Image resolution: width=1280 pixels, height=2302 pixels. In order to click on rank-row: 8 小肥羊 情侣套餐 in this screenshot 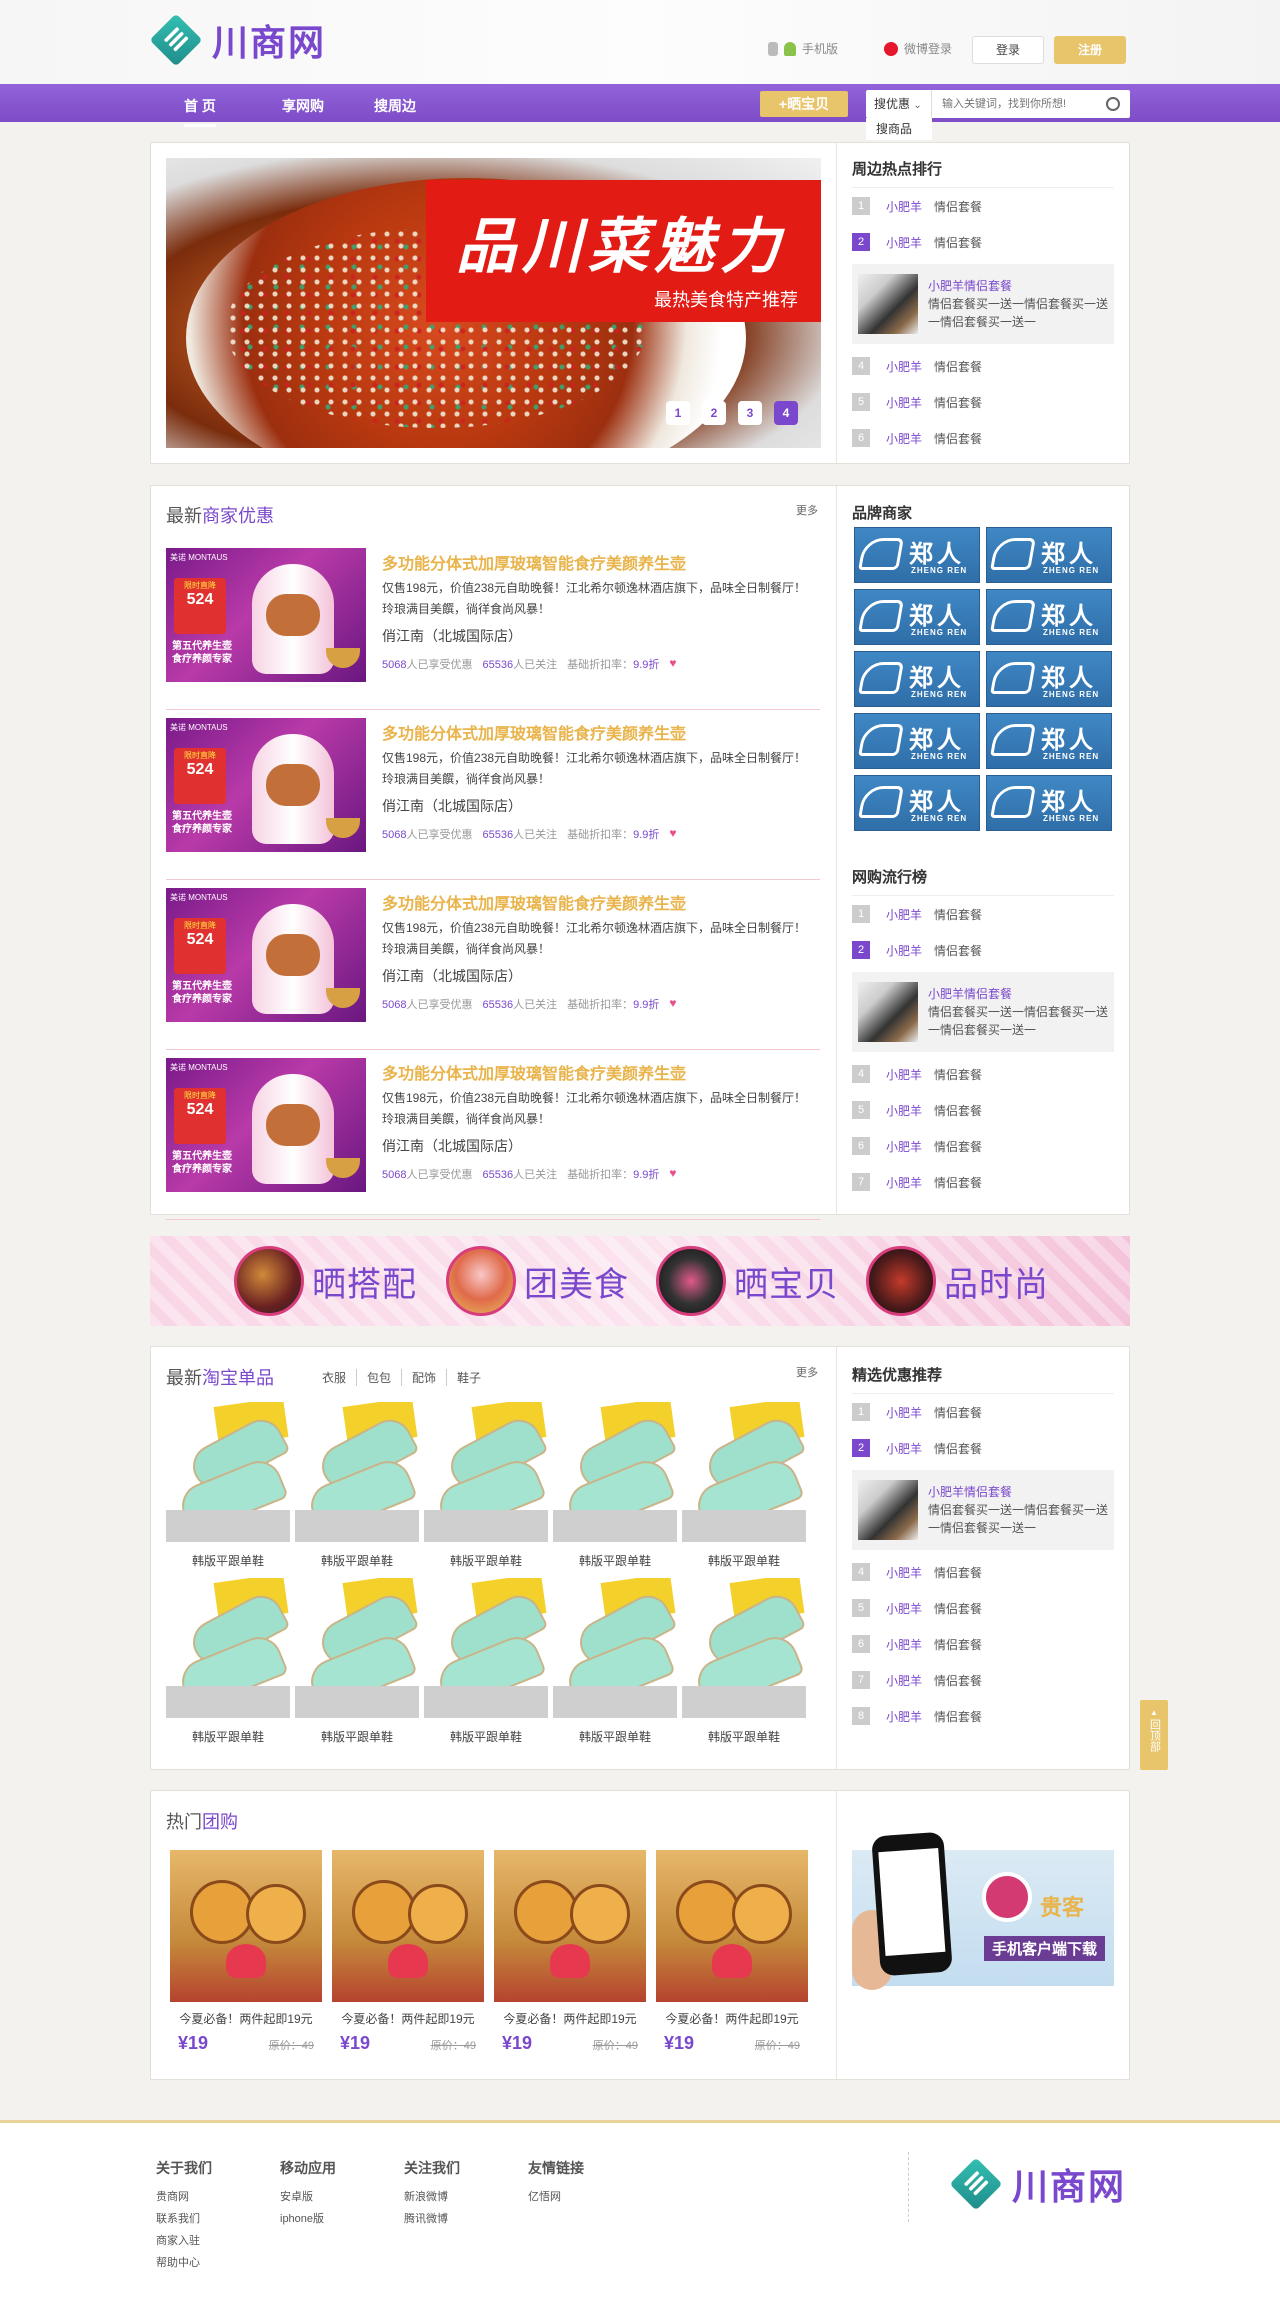, I will do `click(983, 1716)`.